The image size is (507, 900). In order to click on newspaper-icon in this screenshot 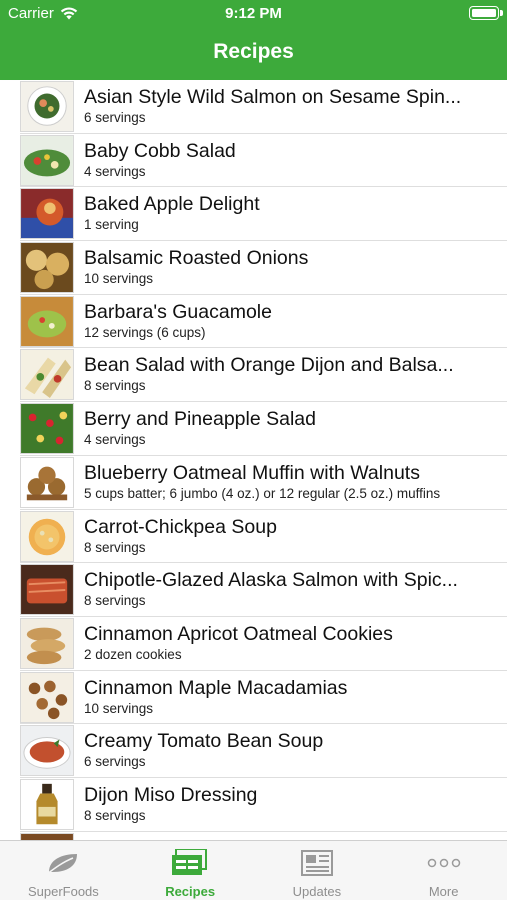, I will do `click(316, 863)`.